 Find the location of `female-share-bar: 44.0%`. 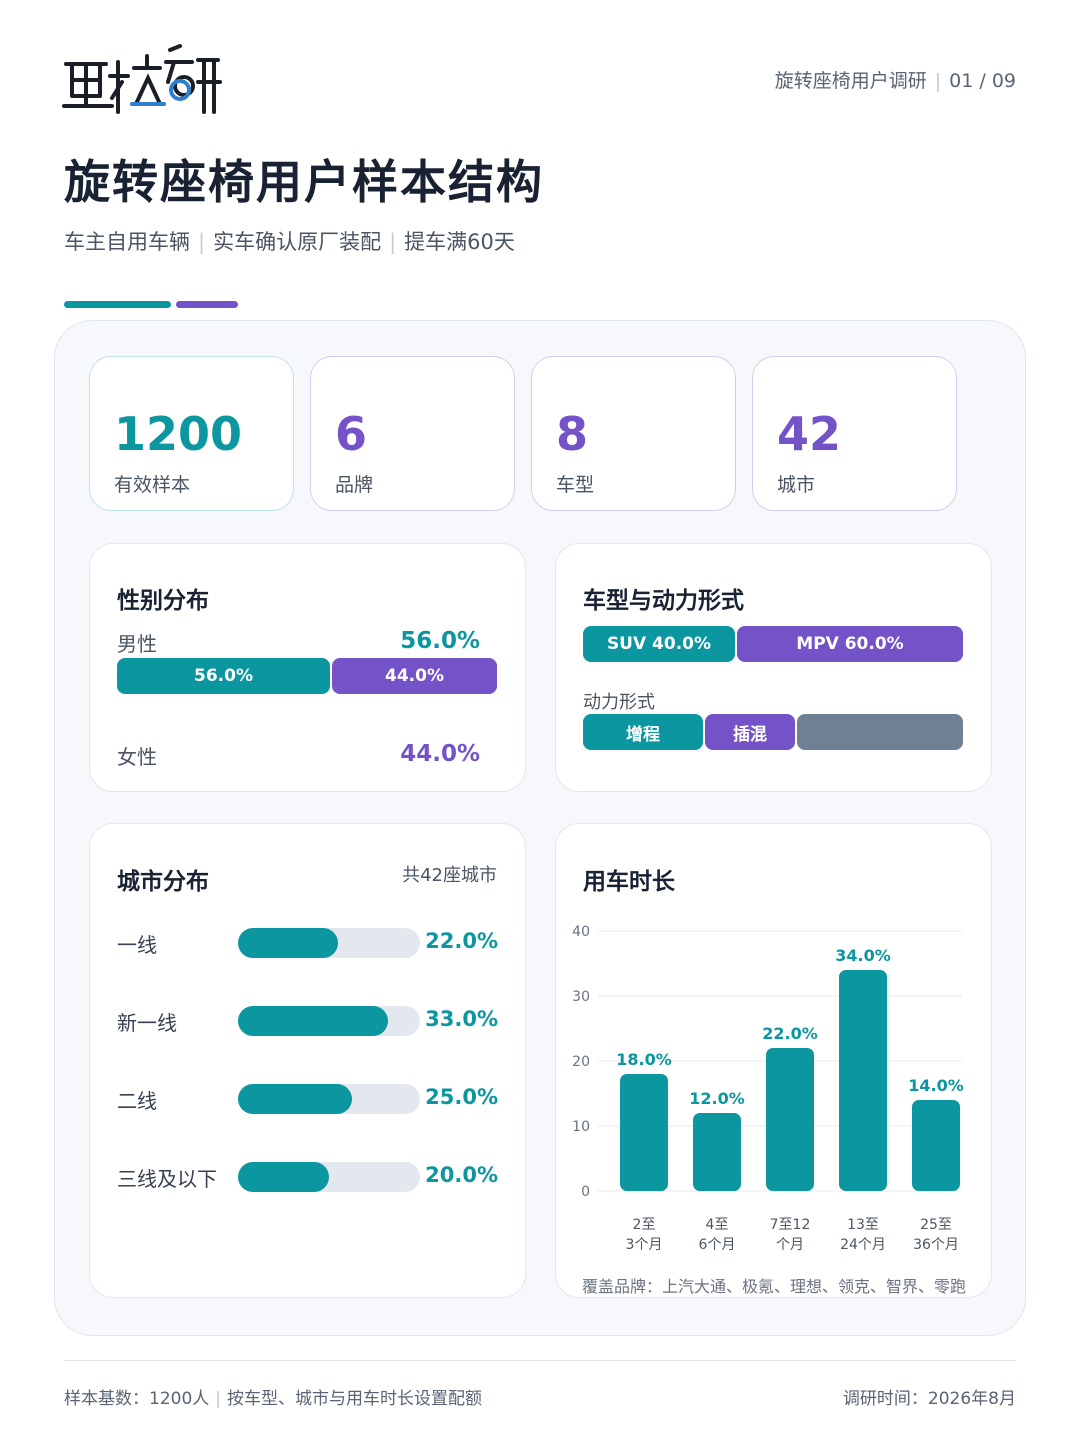

female-share-bar: 44.0% is located at coordinates (414, 676).